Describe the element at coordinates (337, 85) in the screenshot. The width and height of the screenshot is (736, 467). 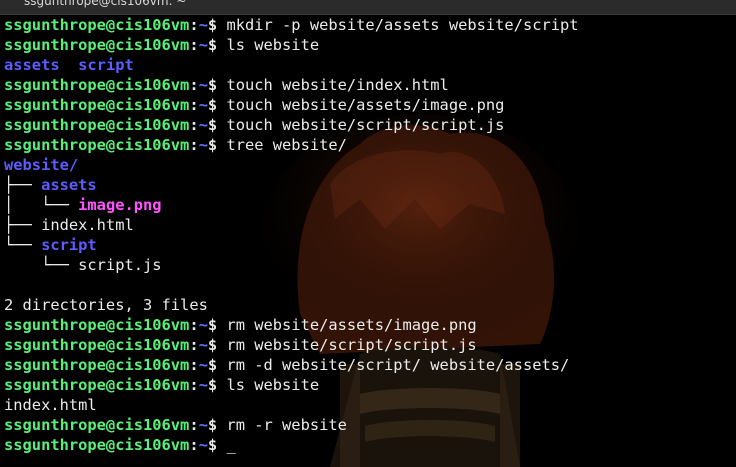
I see `command-text: touch website/index.html` at that location.